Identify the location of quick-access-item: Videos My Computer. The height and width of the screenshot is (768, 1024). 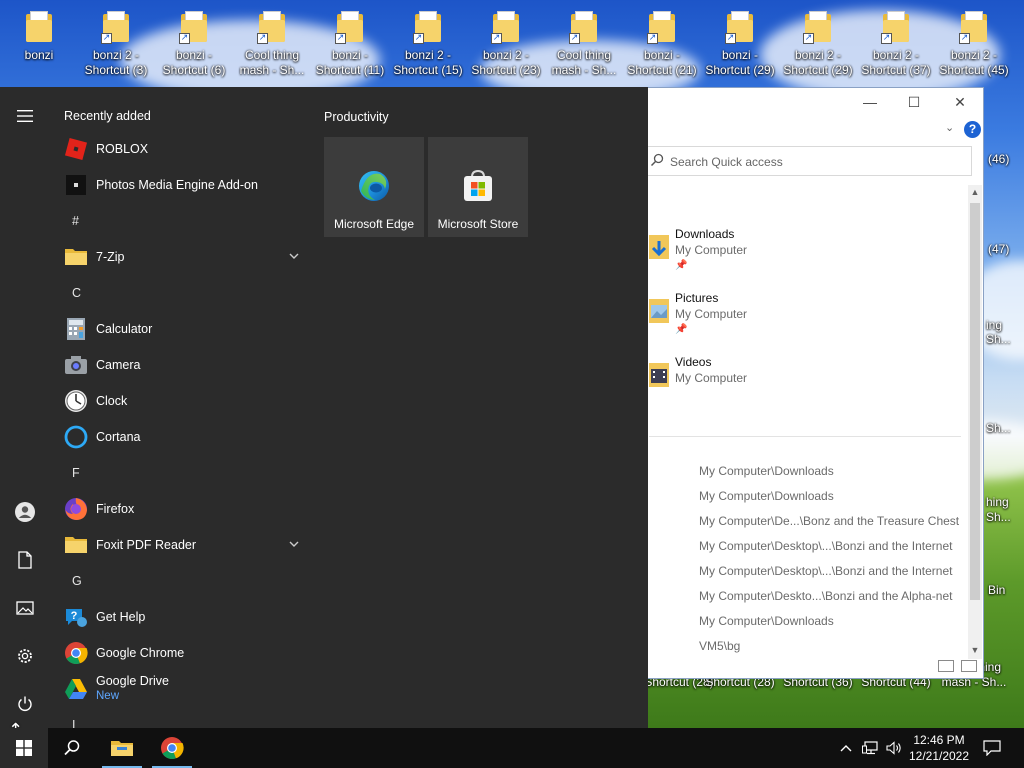
(799, 380).